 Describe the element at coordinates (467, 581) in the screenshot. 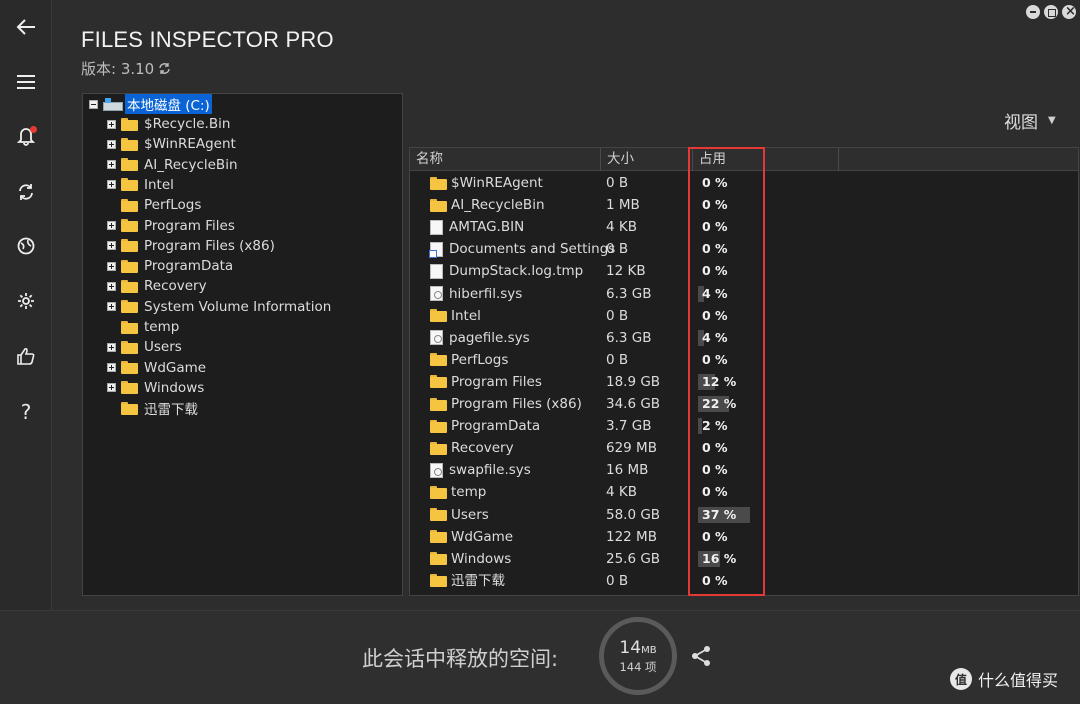

I see `cell-name: 迅雷下载` at that location.